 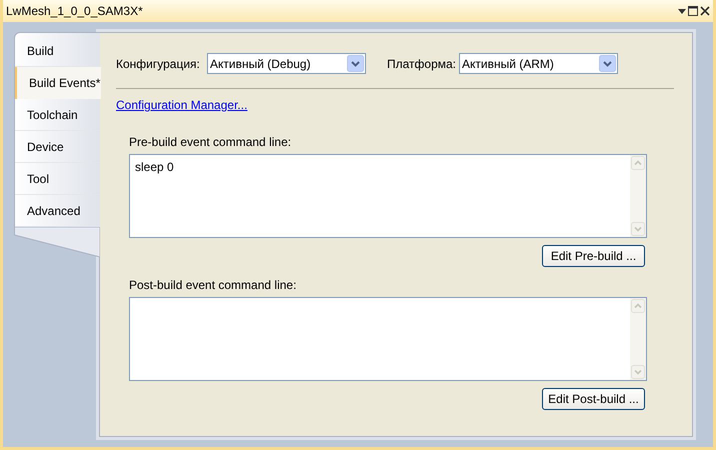 What do you see at coordinates (388, 196) in the screenshot?
I see `pre-build-command-field: sleep 0` at bounding box center [388, 196].